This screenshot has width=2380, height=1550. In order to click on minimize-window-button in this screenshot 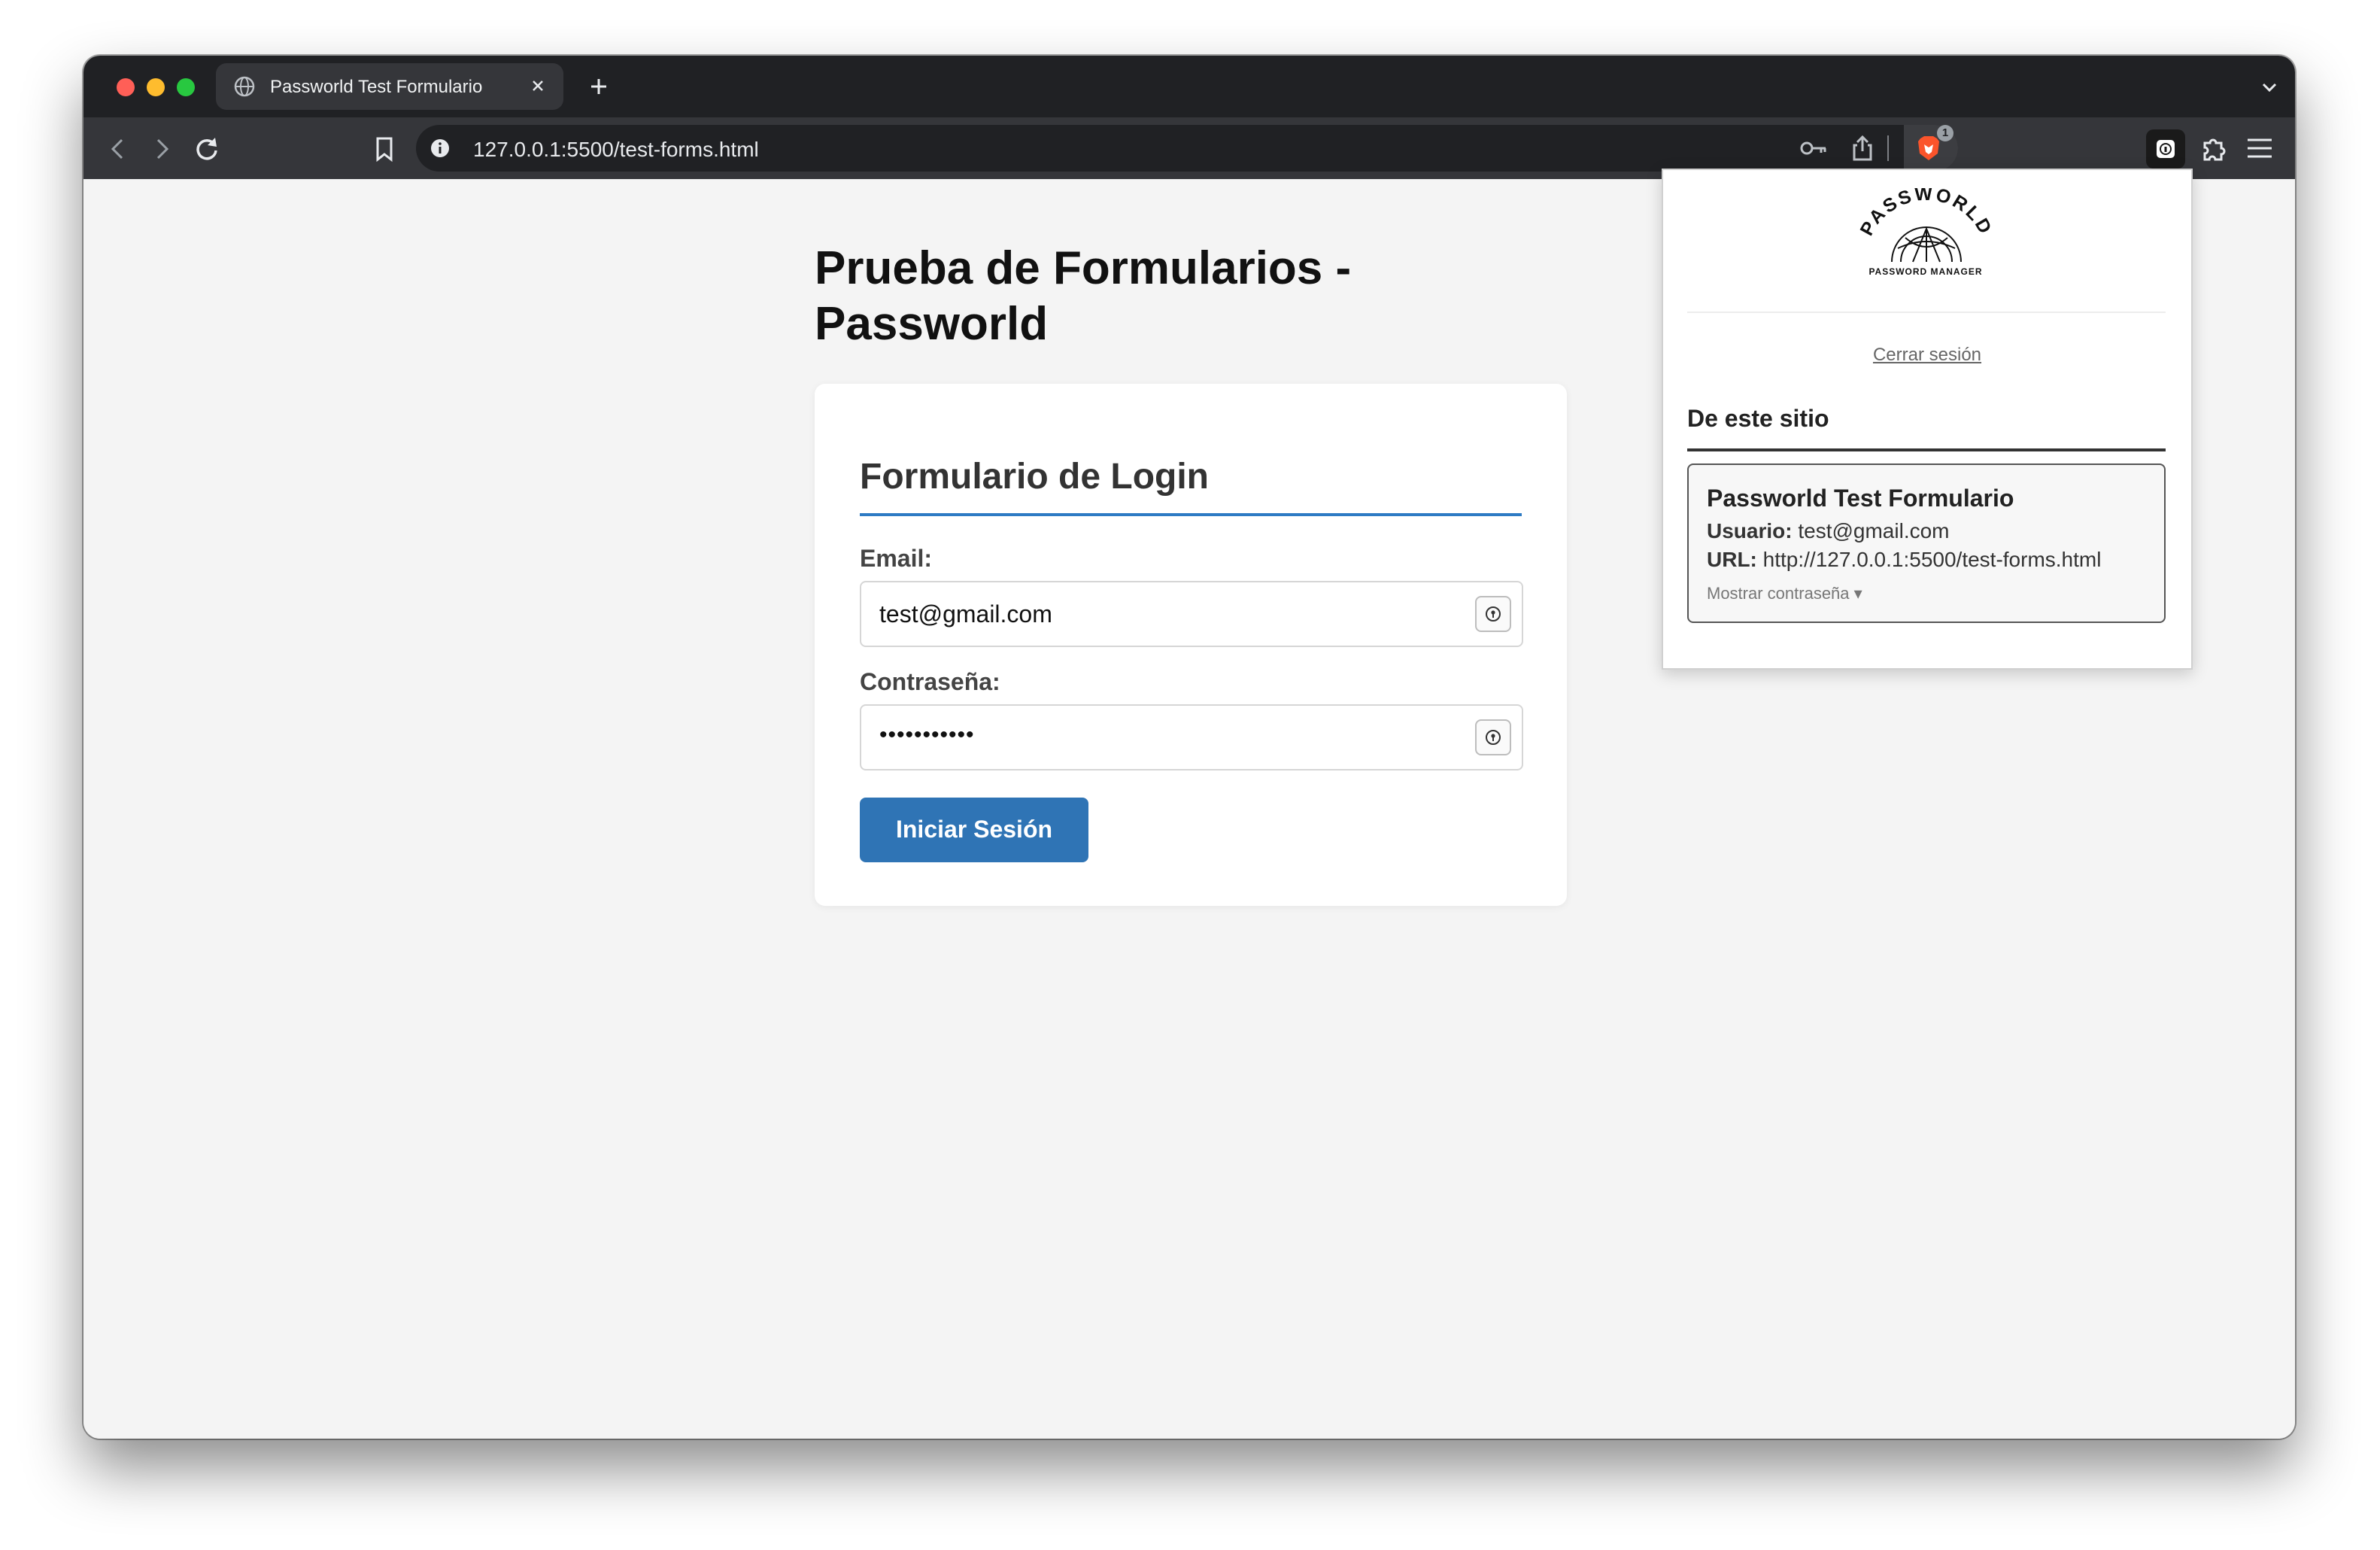, I will do `click(156, 87)`.